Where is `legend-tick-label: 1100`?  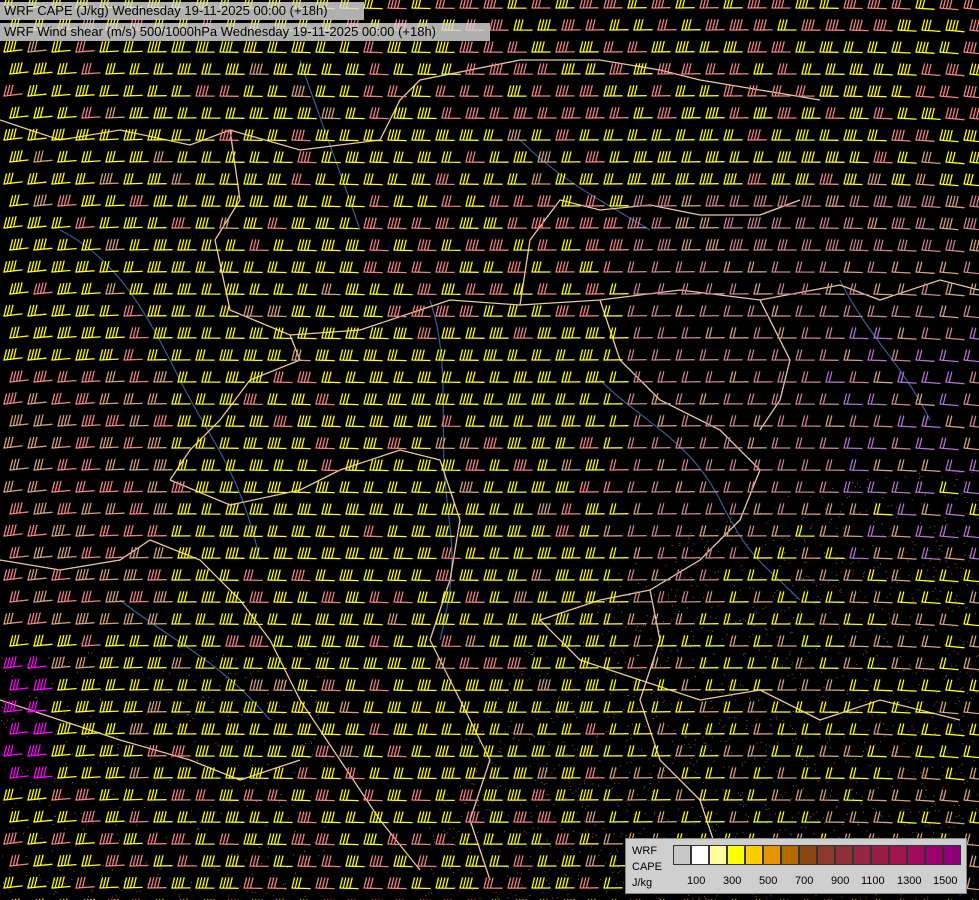 legend-tick-label: 1100 is located at coordinates (873, 881).